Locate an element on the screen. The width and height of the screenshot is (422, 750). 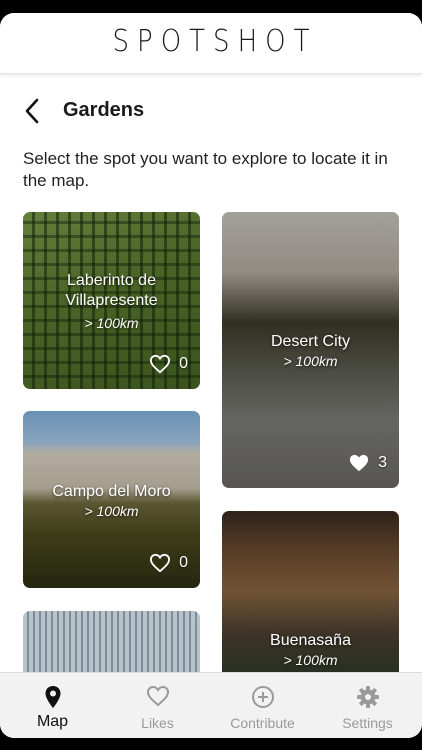
tab-label: Contribute is located at coordinates (262, 723).